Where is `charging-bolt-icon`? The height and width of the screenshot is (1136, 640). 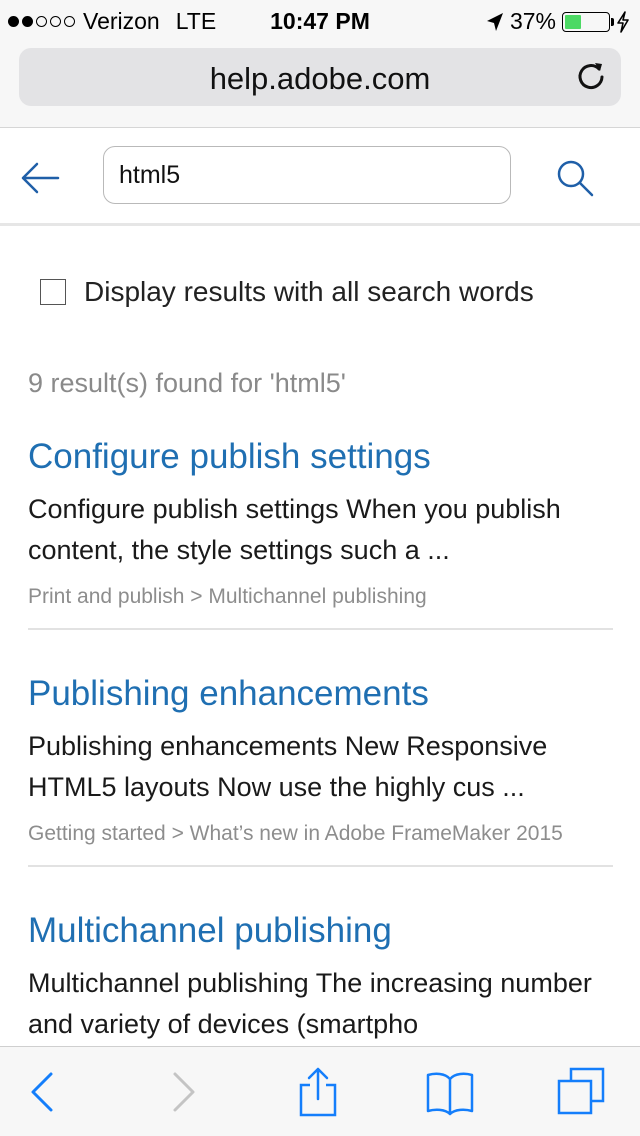
charging-bolt-icon is located at coordinates (623, 21).